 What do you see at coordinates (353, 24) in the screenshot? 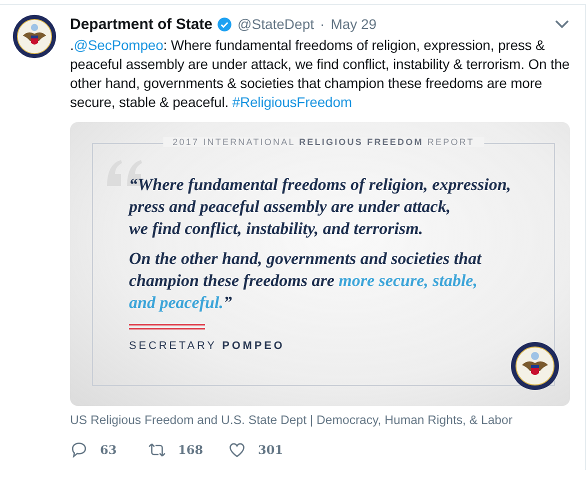
I see `tweet-date: May 29` at bounding box center [353, 24].